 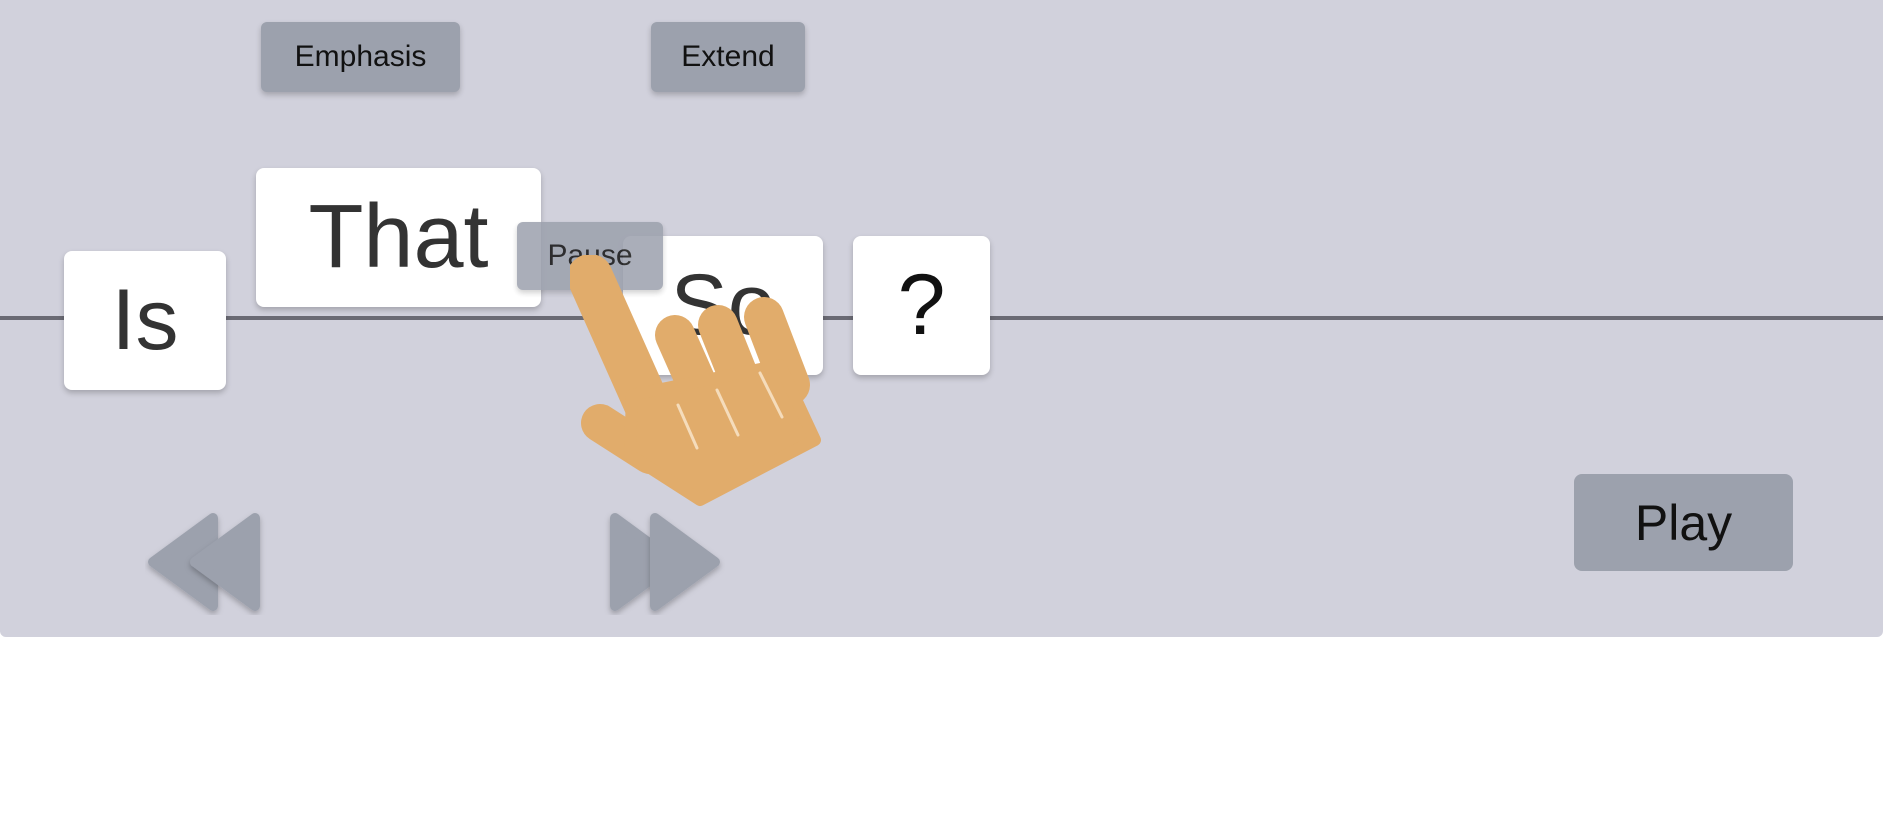 I want to click on rewind-icon, so click(x=204, y=562).